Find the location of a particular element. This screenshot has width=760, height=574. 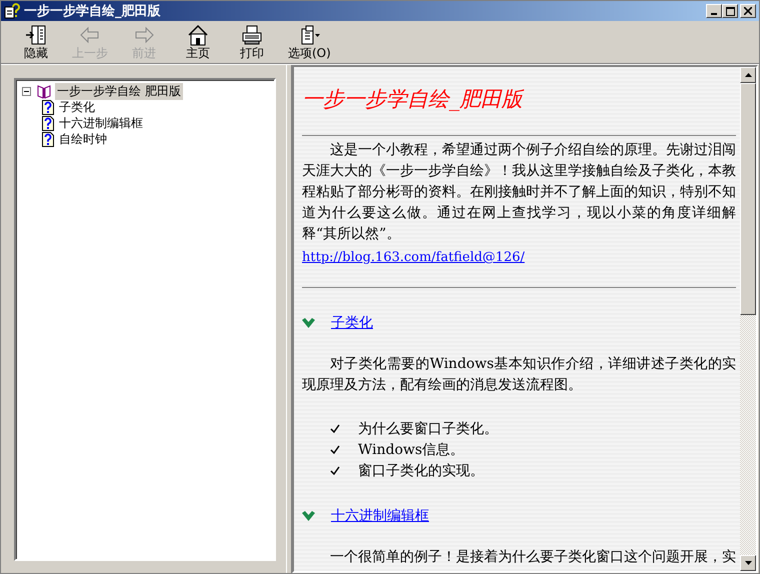

hide-button: 隐藏 is located at coordinates (36, 42).